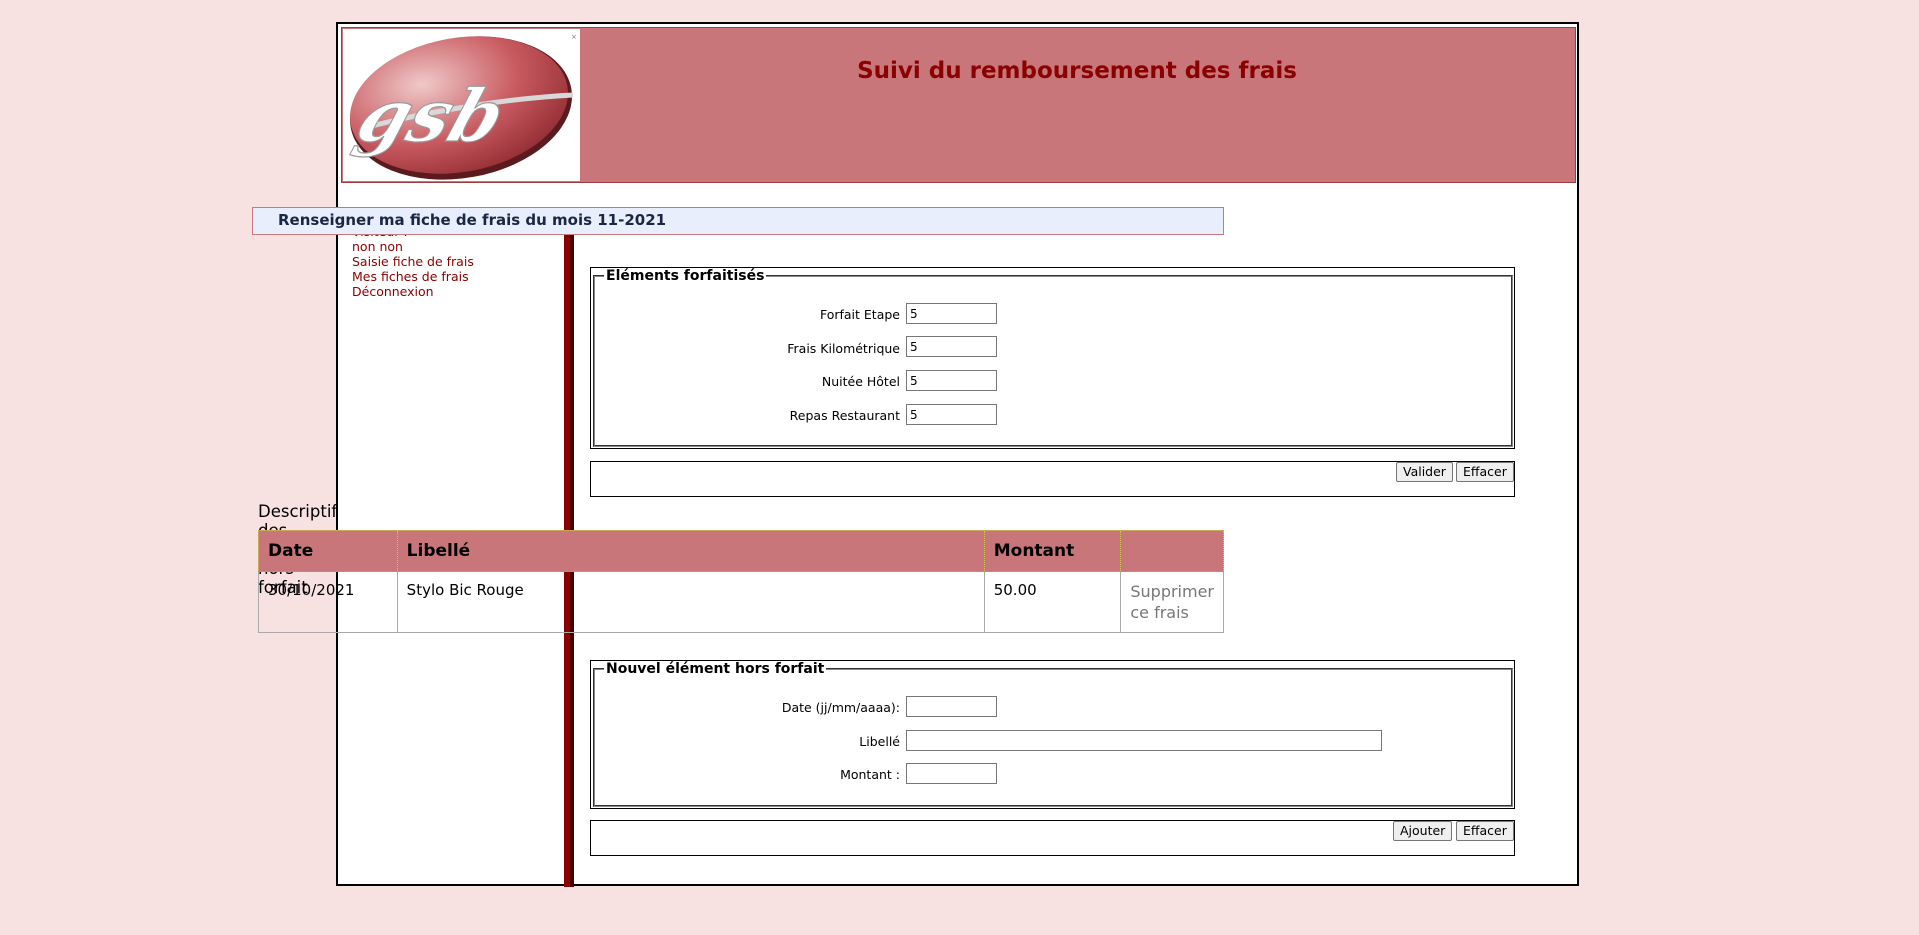 This screenshot has width=1919, height=935. I want to click on row-libelle: Stylo Bic Rouge, so click(690, 602).